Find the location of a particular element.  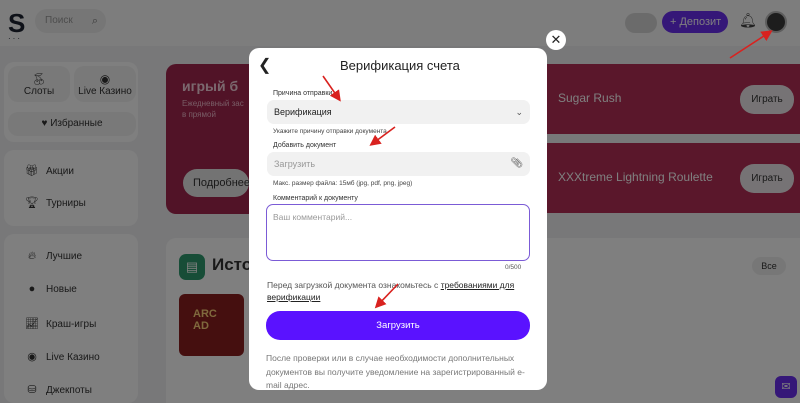

reason-hint: Укажите причину отправки документа is located at coordinates (330, 131).